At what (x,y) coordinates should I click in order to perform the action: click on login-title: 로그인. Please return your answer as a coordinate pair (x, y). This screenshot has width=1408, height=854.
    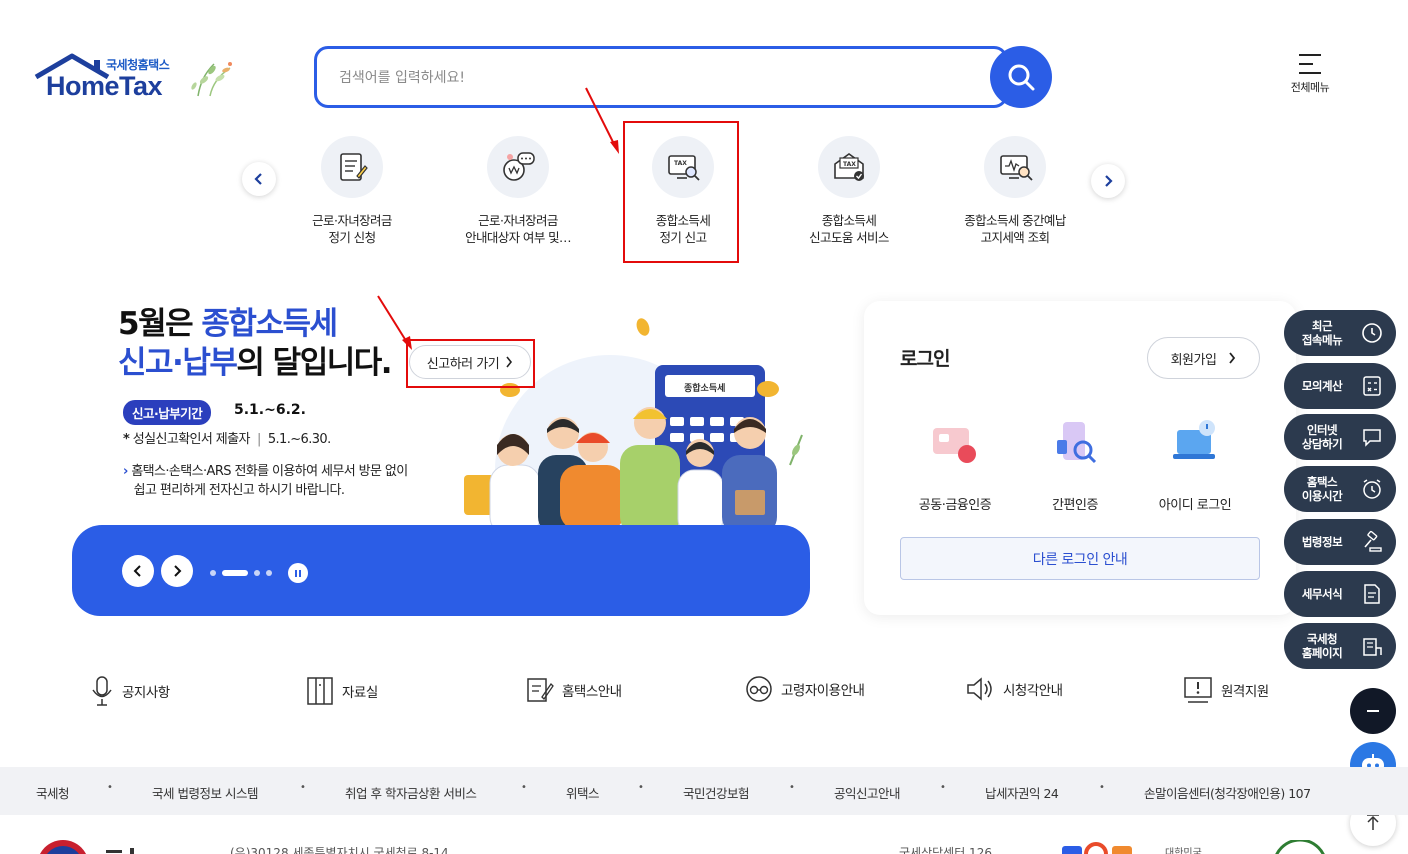
    Looking at the image, I should click on (925, 359).